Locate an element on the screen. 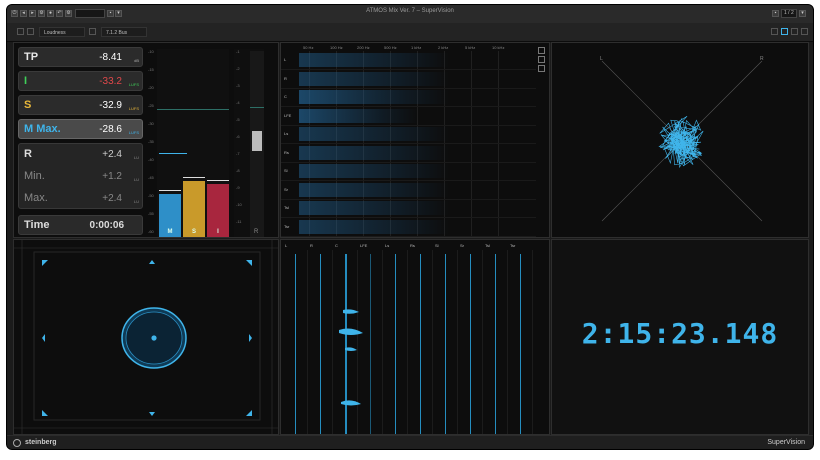 The height and width of the screenshot is (460, 820). scale-tick: -60 is located at coordinates (151, 231).